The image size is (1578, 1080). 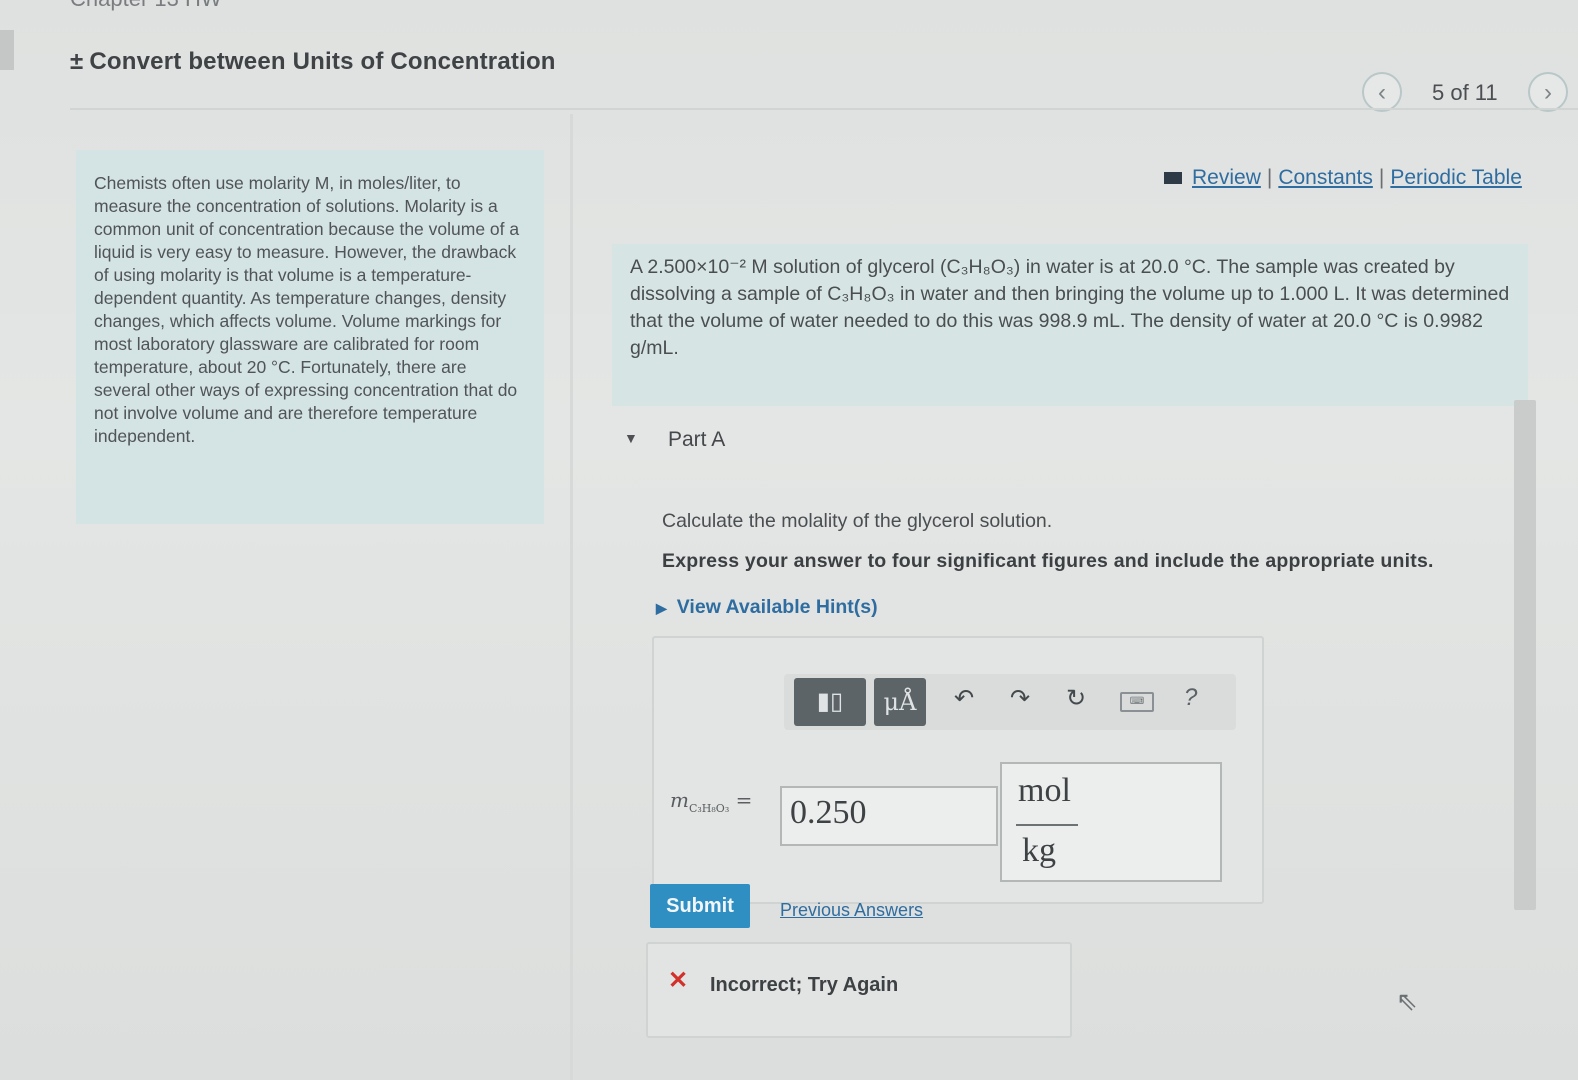 What do you see at coordinates (1039, 850) in the screenshot?
I see `unit-denominator: kg` at bounding box center [1039, 850].